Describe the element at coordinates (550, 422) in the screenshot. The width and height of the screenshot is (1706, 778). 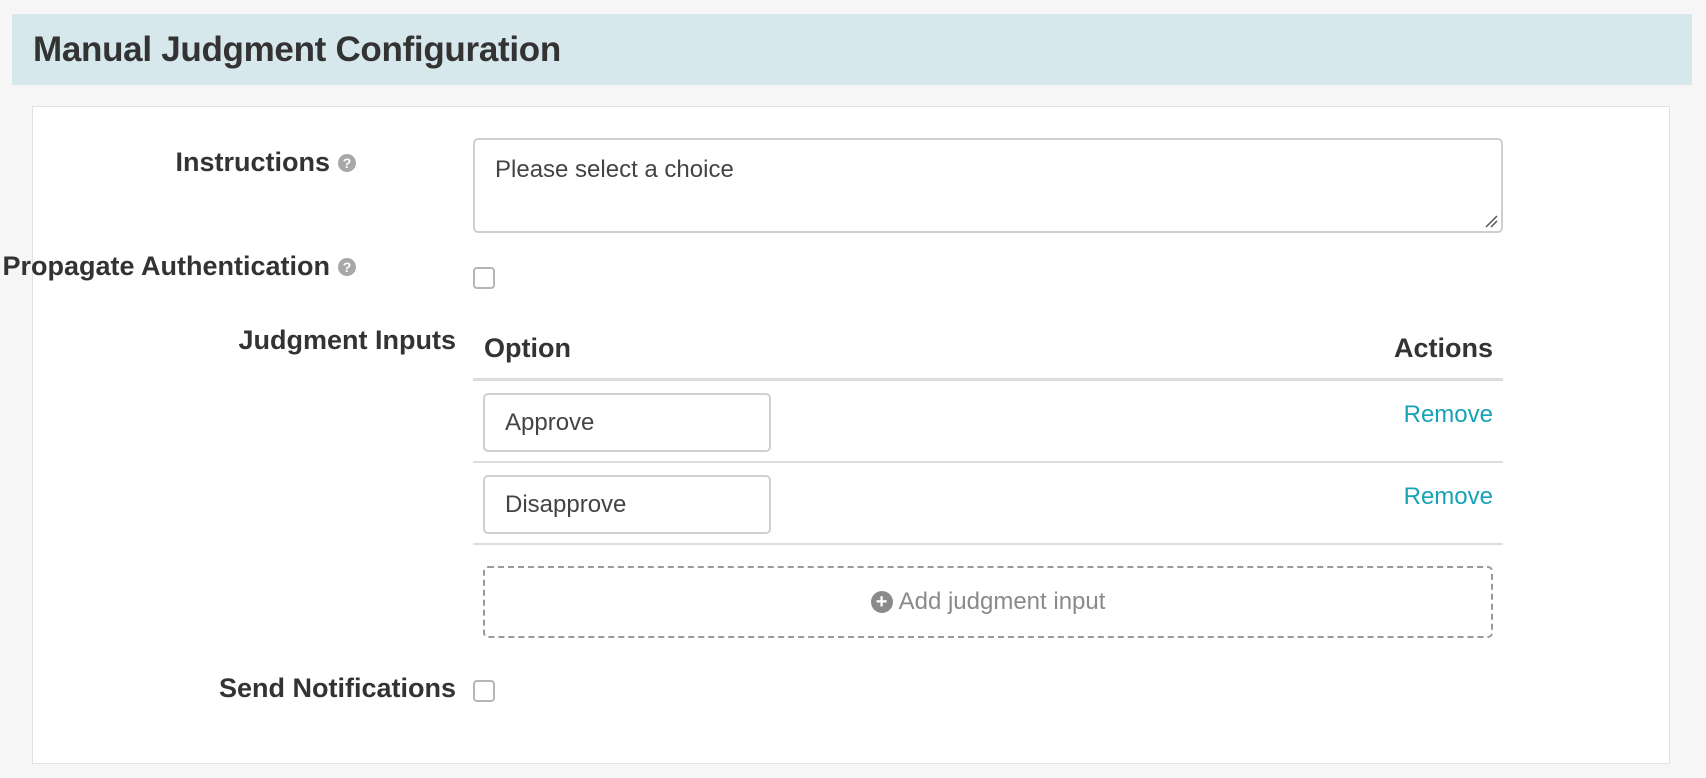
I see `option-value: Approve` at that location.